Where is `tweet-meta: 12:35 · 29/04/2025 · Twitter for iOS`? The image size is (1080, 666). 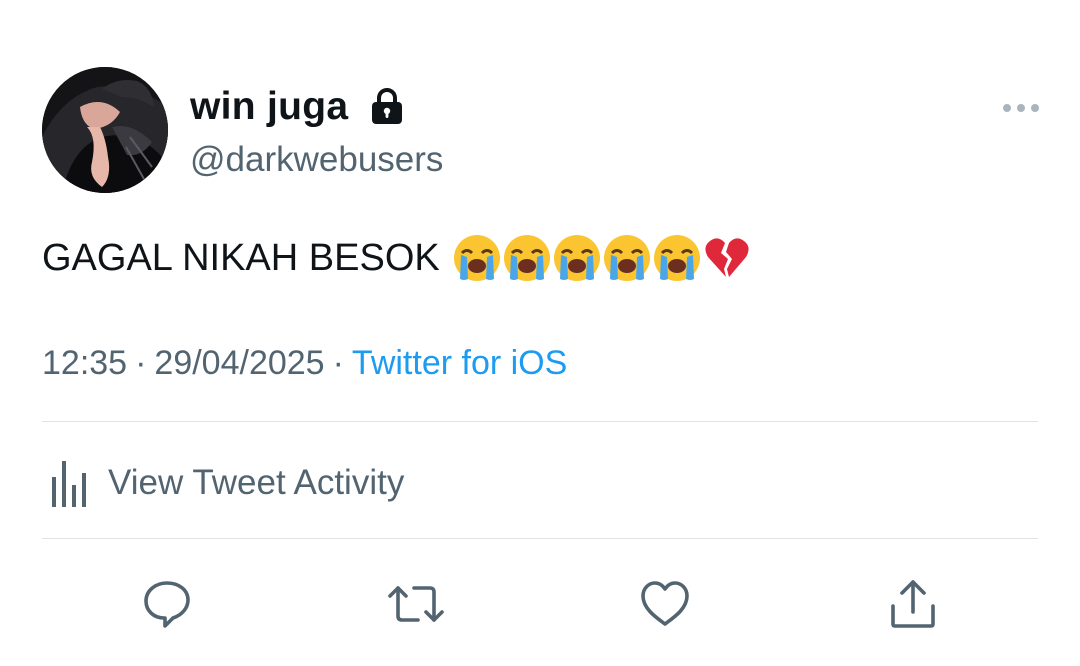 tweet-meta: 12:35 · 29/04/2025 · Twitter for iOS is located at coordinates (304, 363).